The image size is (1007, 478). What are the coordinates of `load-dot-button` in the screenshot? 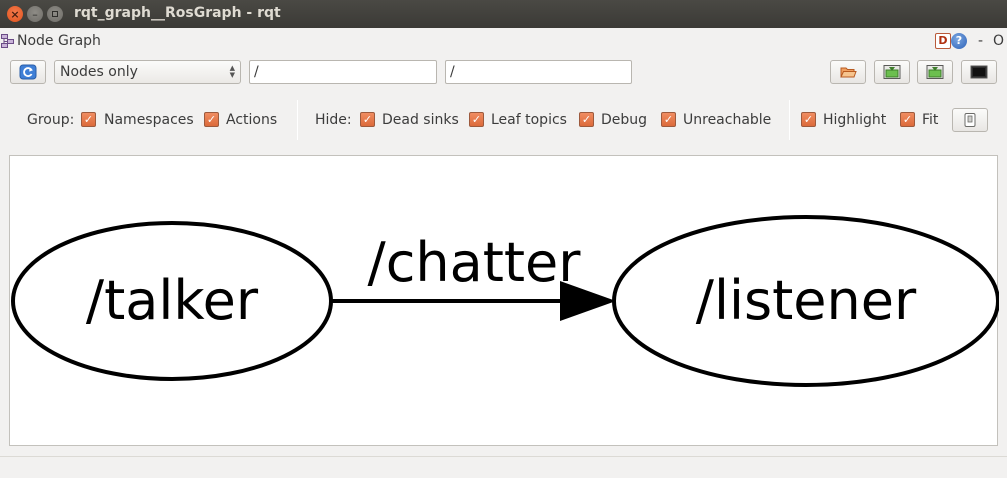 It's located at (848, 72).